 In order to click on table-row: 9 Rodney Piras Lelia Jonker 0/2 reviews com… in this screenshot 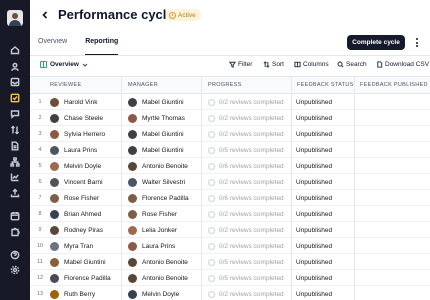, I will do `click(230, 230)`.